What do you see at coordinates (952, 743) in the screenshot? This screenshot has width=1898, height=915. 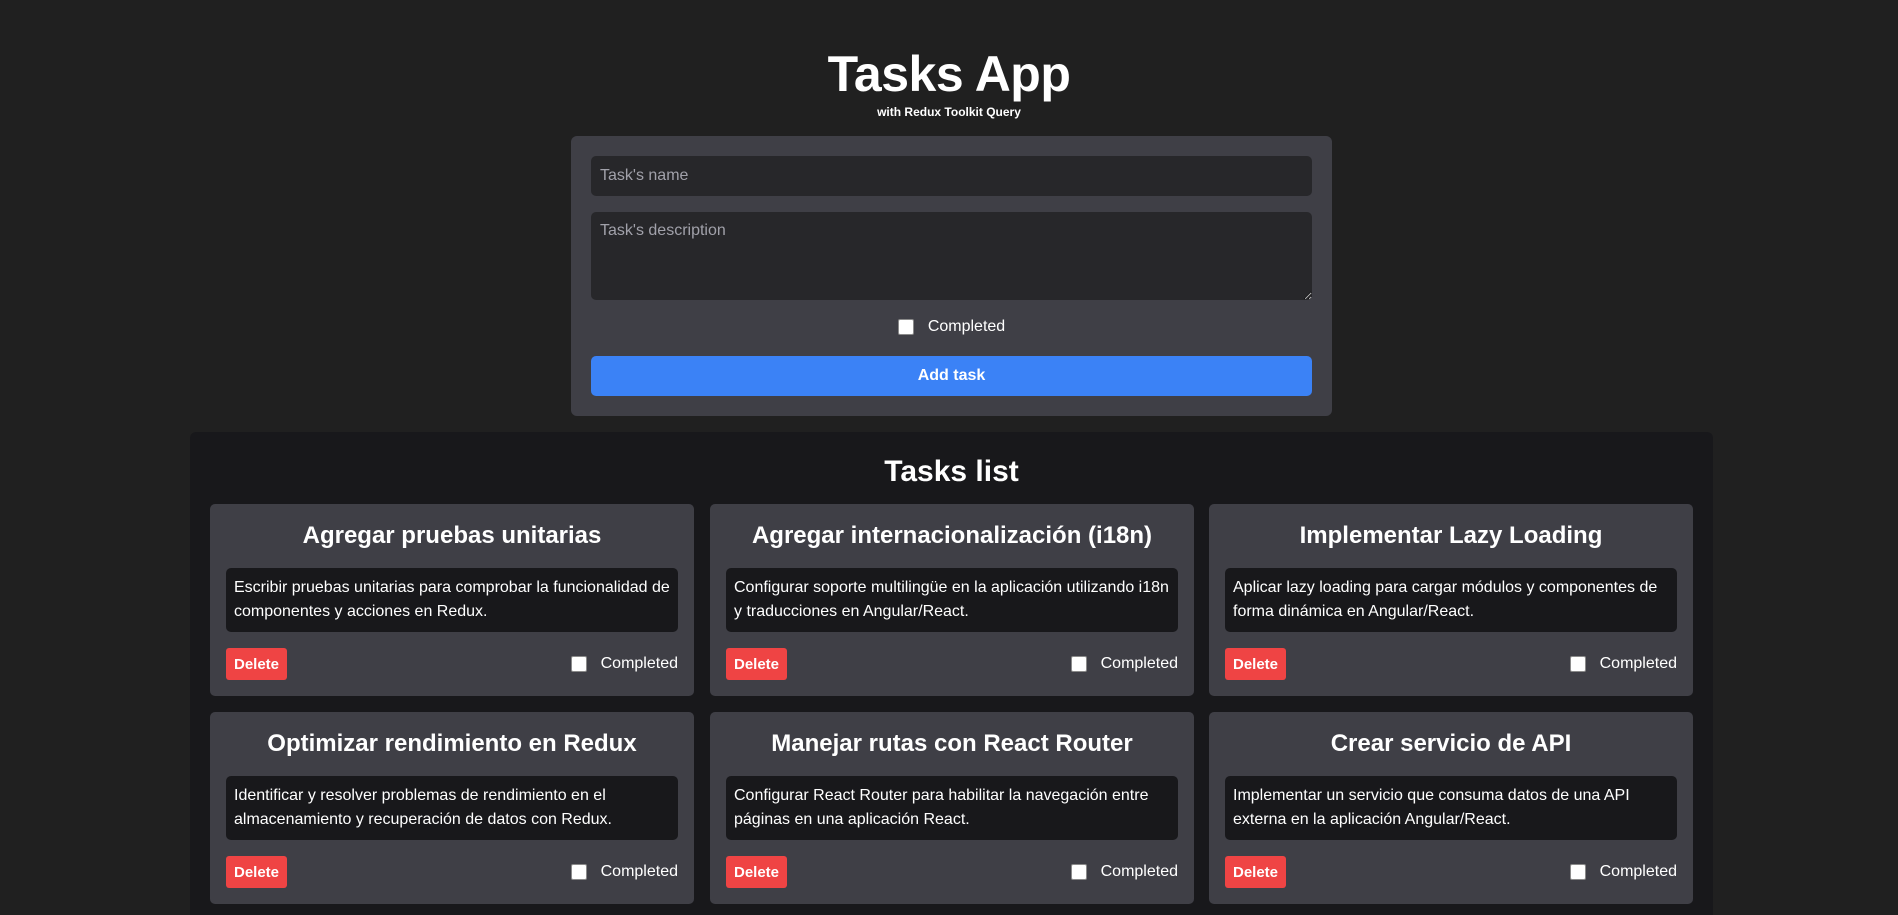 I see `task-title: Manejar rutas con React Router` at bounding box center [952, 743].